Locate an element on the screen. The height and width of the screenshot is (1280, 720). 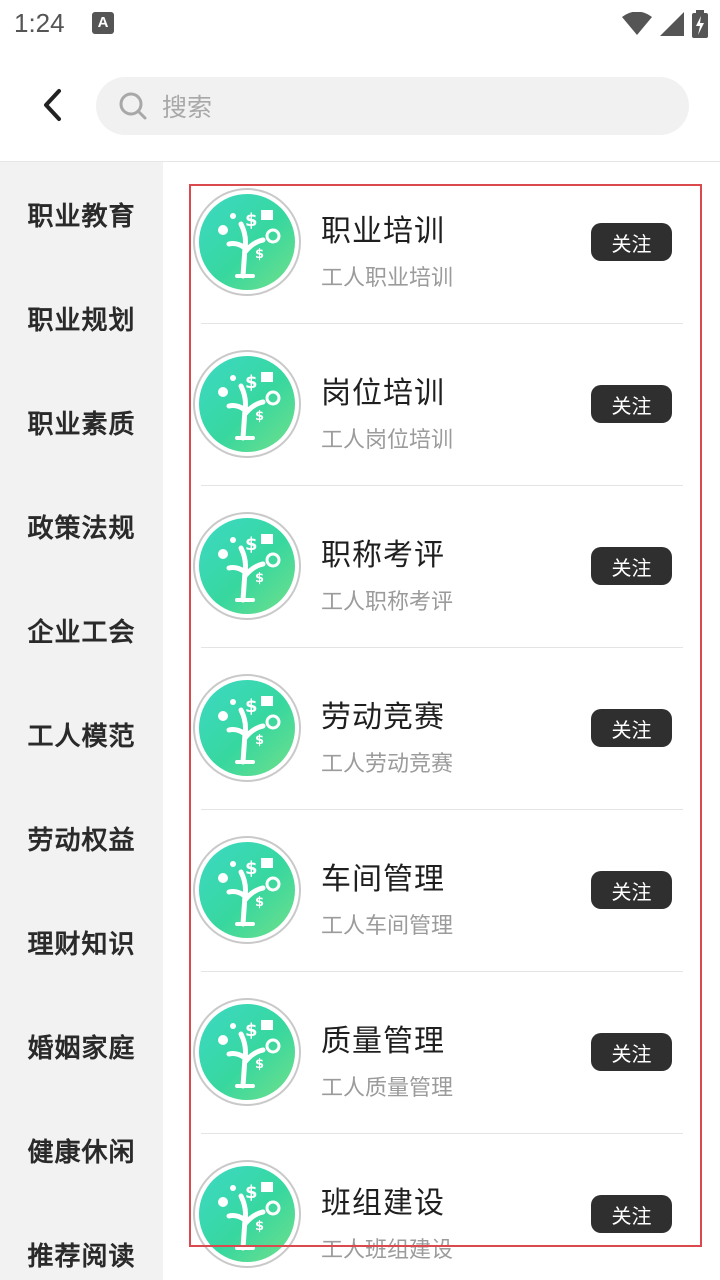
item-title: 岗位培训 is located at coordinates (383, 393).